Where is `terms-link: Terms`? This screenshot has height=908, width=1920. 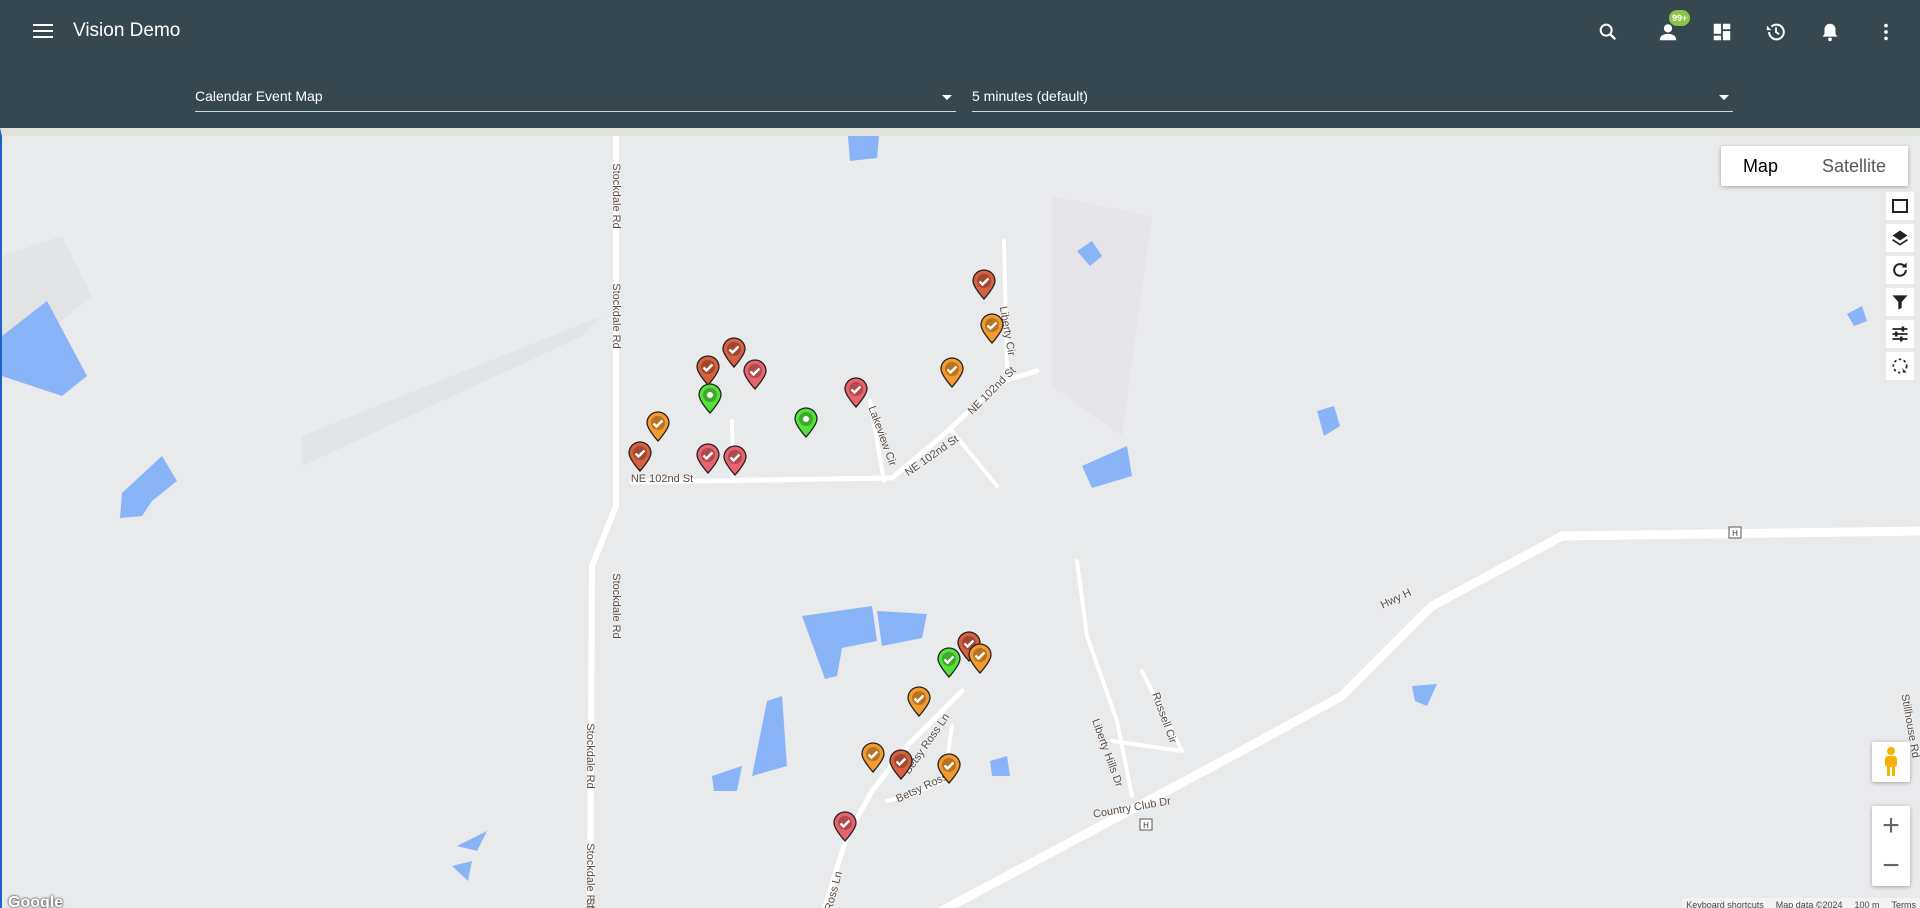 terms-link: Terms is located at coordinates (1904, 903).